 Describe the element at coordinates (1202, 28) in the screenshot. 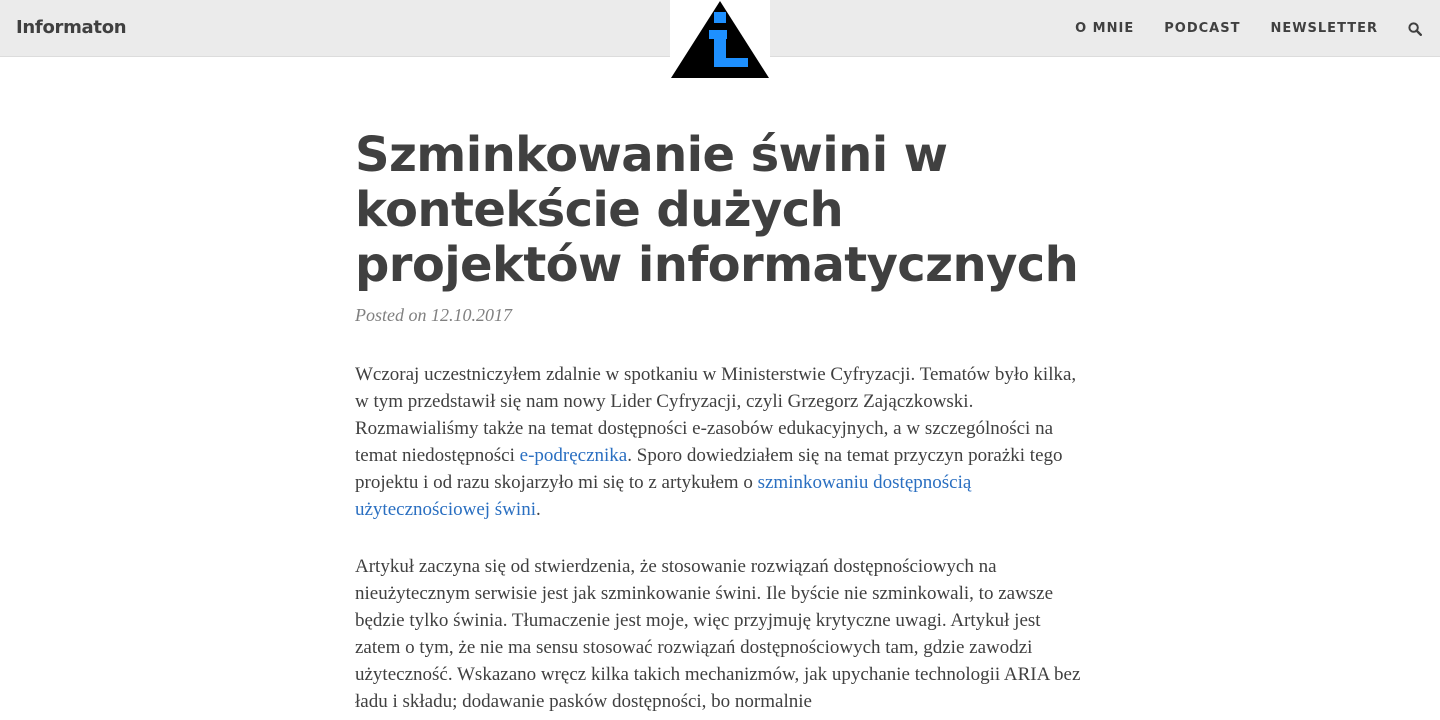

I see `nav-link-podcast: PODCAST` at that location.